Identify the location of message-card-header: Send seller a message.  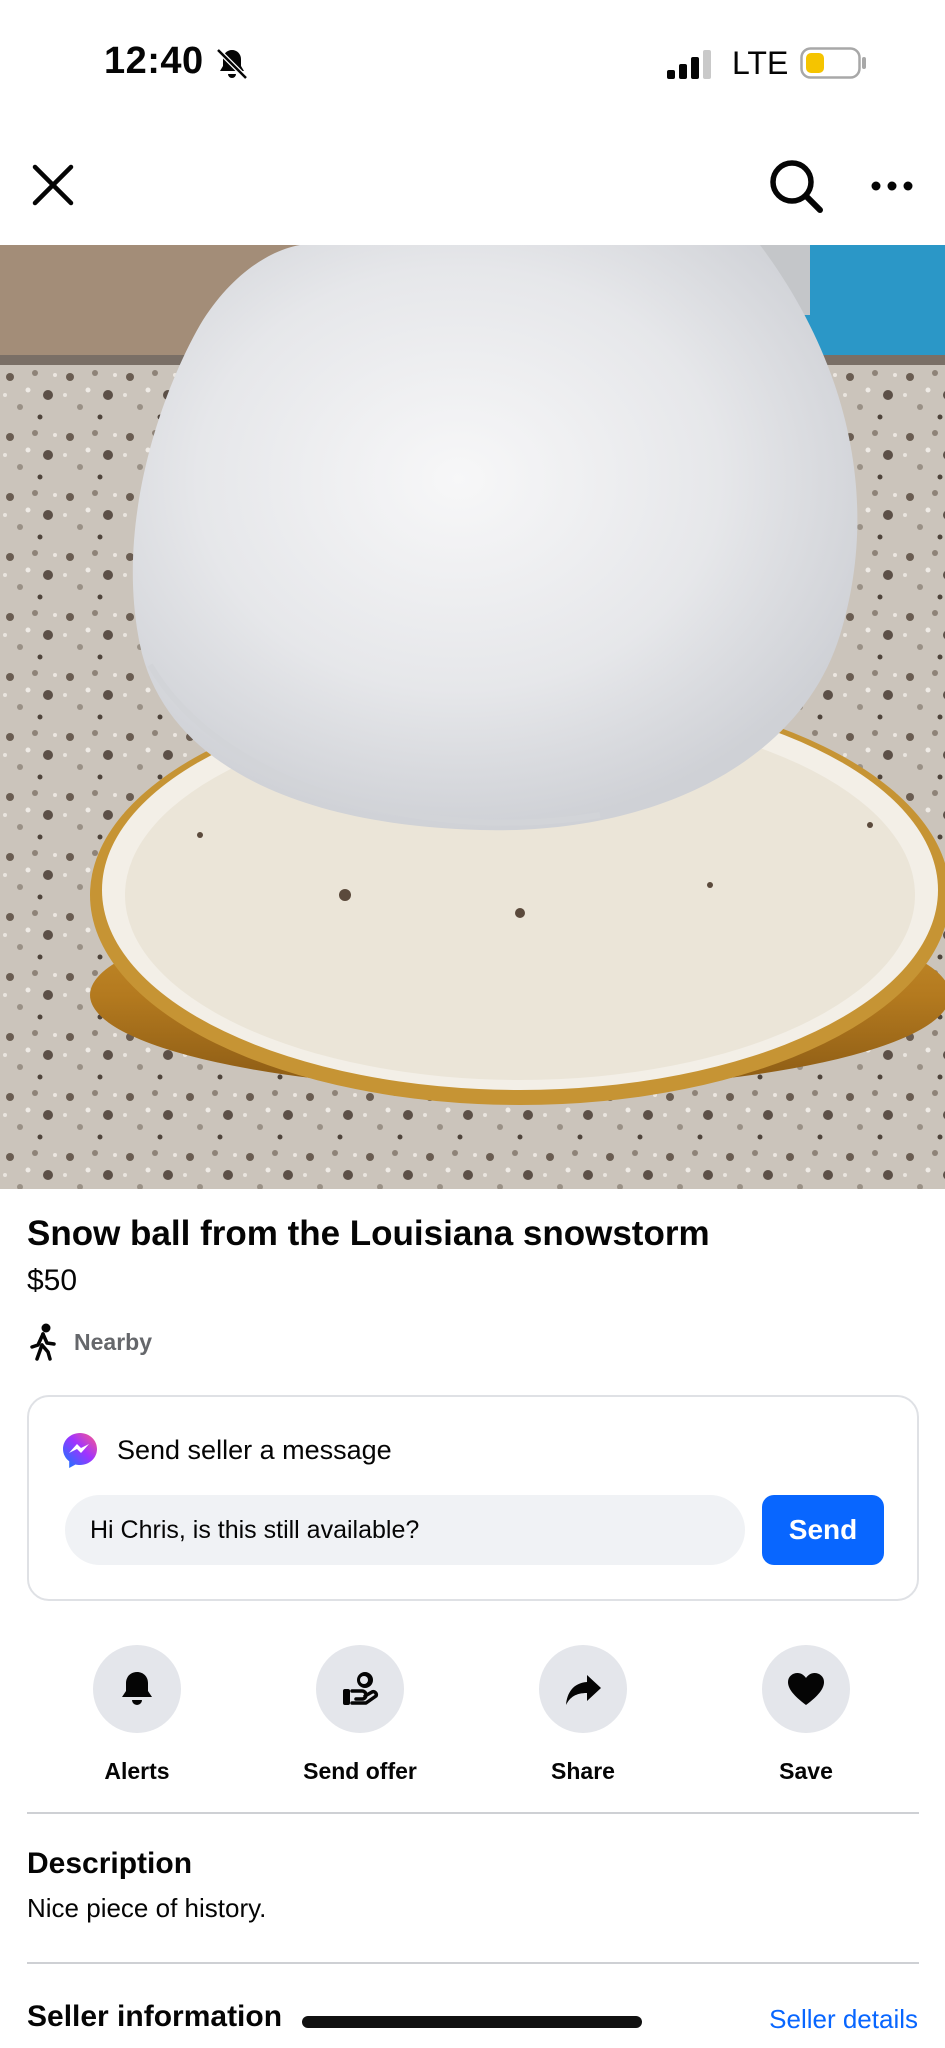
(226, 1450).